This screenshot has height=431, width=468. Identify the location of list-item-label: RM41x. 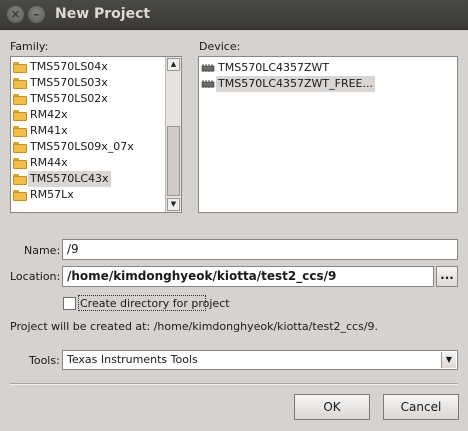
(49, 130).